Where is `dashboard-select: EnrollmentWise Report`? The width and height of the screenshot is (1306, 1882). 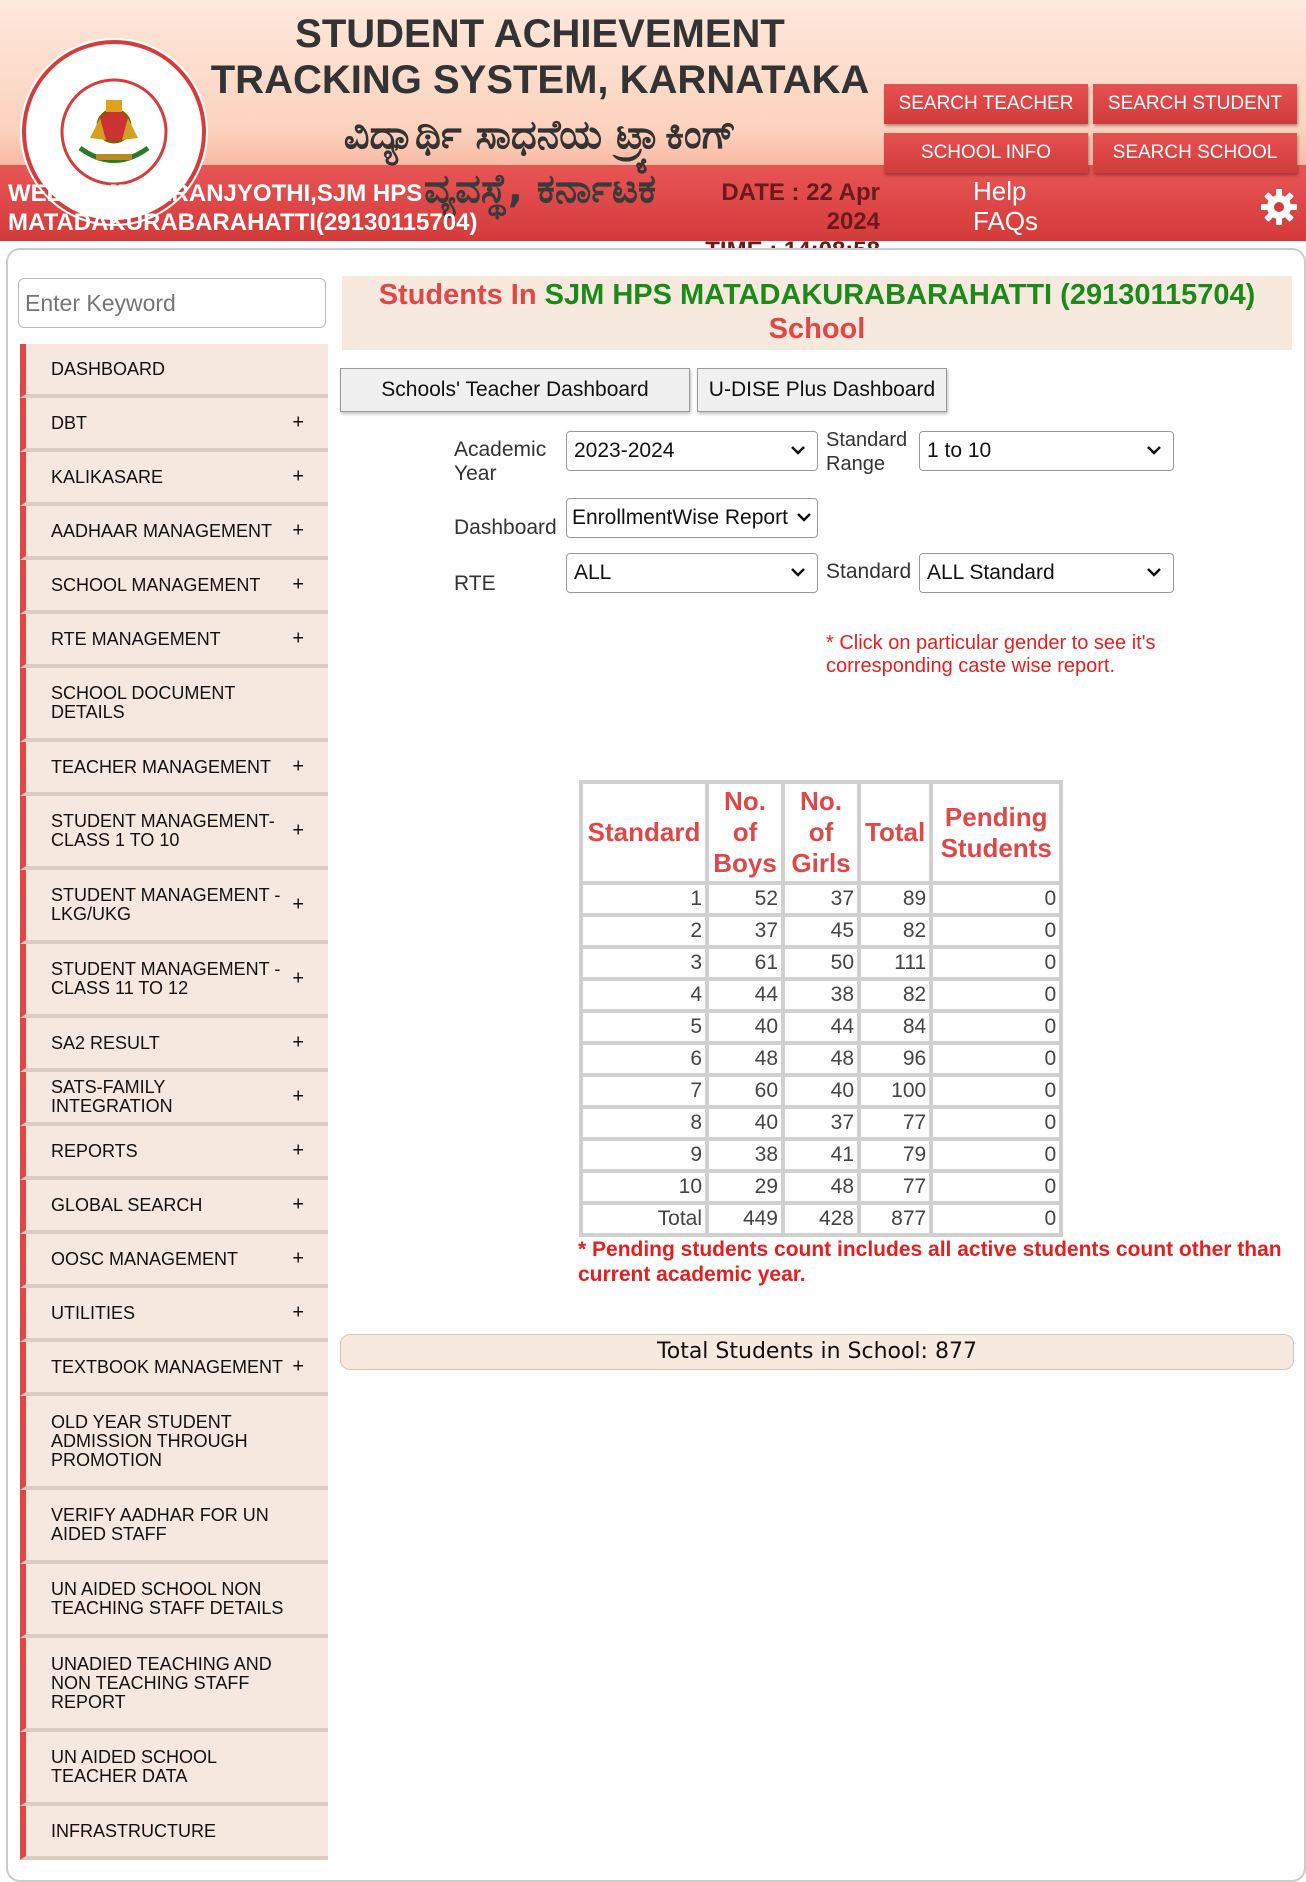
dashboard-select: EnrollmentWise Report is located at coordinates (692, 518).